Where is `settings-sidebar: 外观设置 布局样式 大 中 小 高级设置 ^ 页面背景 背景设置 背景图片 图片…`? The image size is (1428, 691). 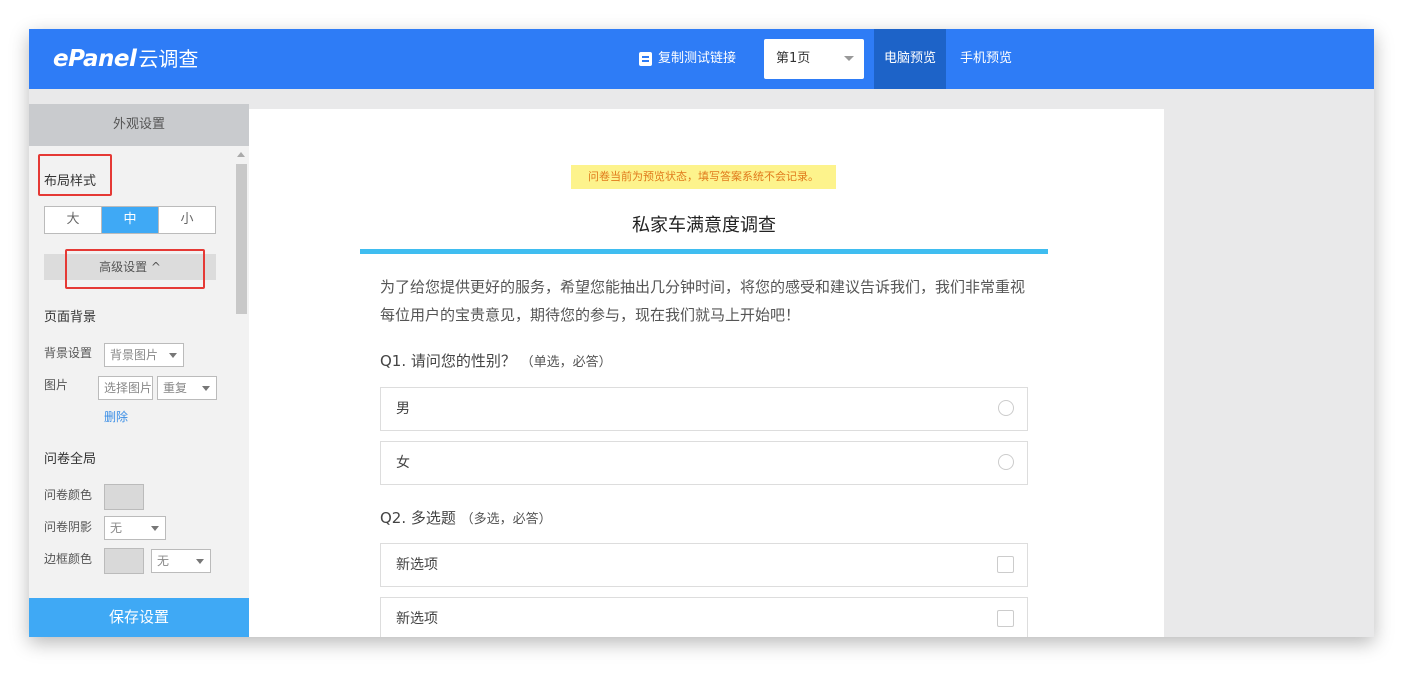 settings-sidebar: 外观设置 布局样式 大 中 小 高级设置 ^ 页面背景 背景设置 背景图片 图片… is located at coordinates (139, 370).